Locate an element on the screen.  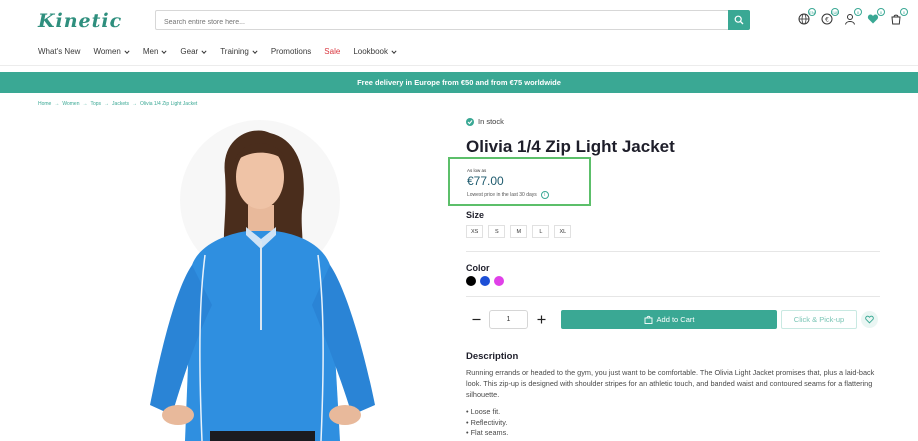
wishlist-badge: 0 is located at coordinates (881, 12).